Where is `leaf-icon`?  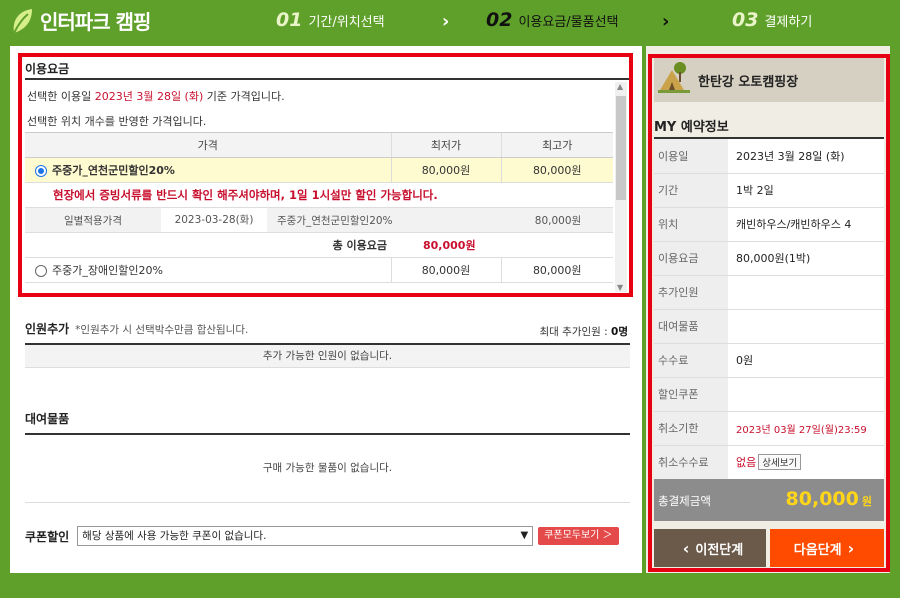 leaf-icon is located at coordinates (22, 20).